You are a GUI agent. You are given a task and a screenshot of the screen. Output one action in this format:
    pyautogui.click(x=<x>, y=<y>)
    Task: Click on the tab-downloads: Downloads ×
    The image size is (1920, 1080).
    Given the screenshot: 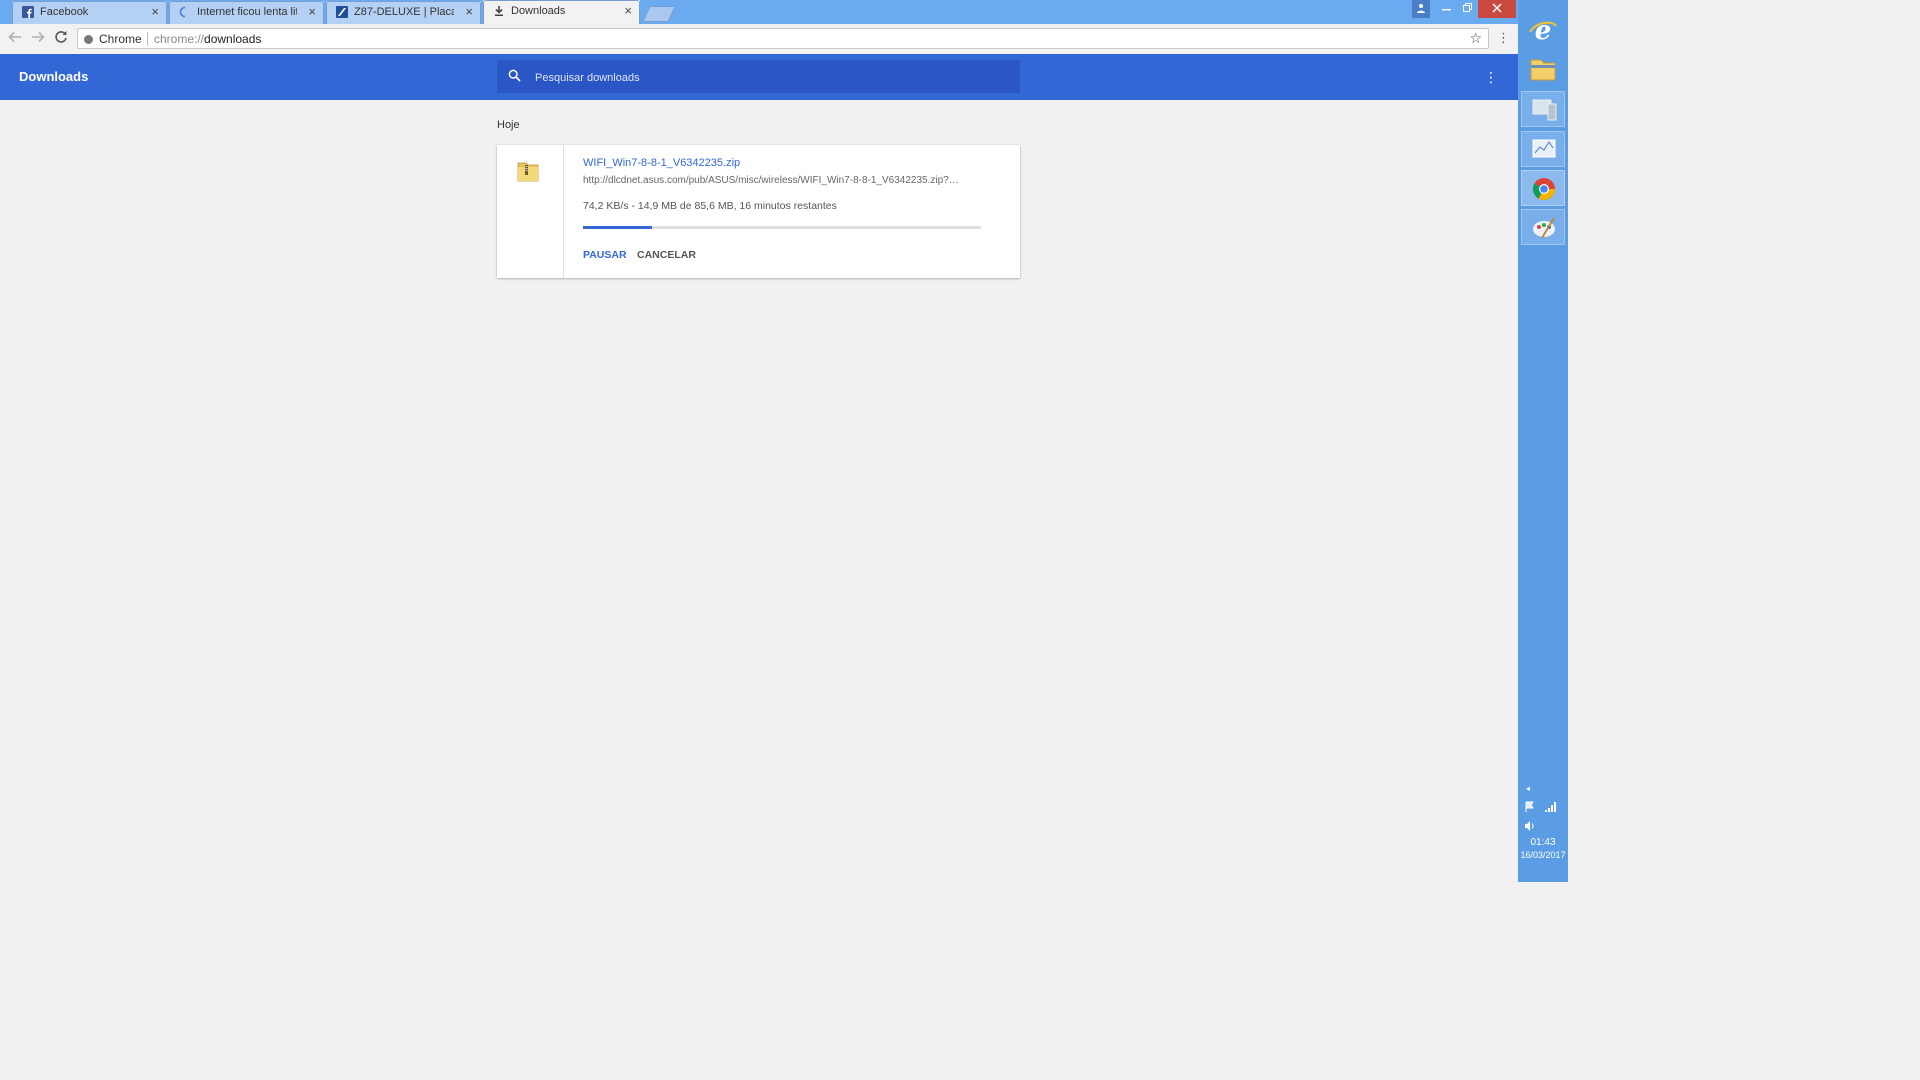 What is the action you would take?
    pyautogui.click(x=561, y=12)
    